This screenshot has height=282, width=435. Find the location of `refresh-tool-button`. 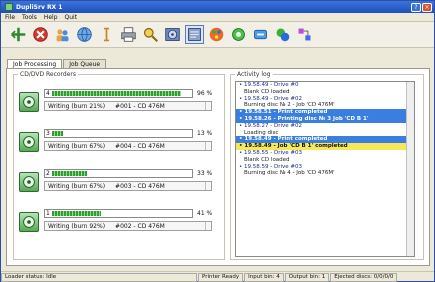

refresh-tool-button is located at coordinates (260, 34).